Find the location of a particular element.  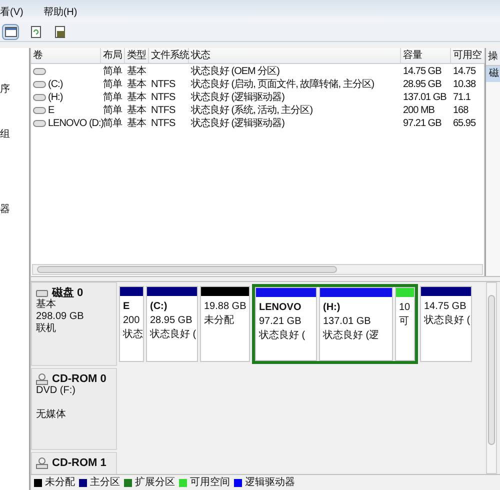

action-item: 磁 is located at coordinates (493, 74).